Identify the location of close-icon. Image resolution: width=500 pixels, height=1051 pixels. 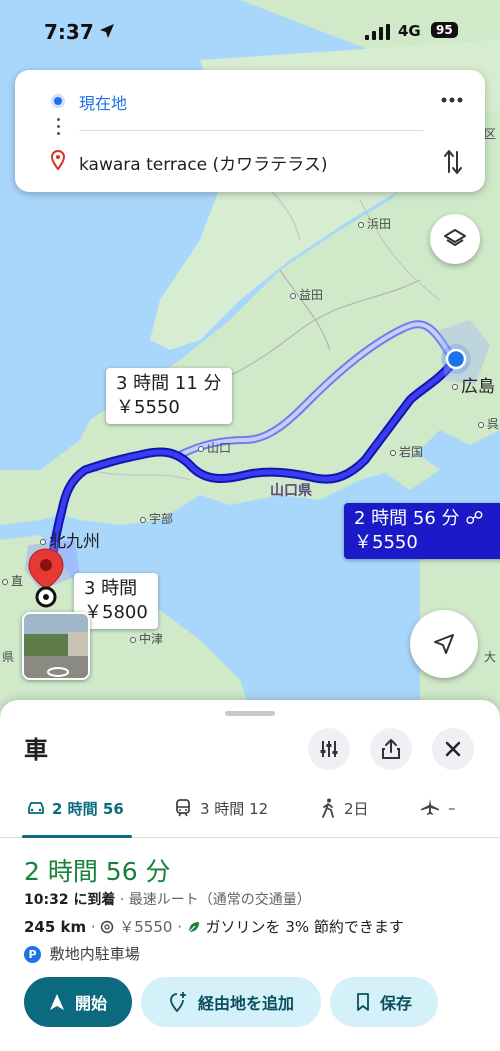
(453, 749).